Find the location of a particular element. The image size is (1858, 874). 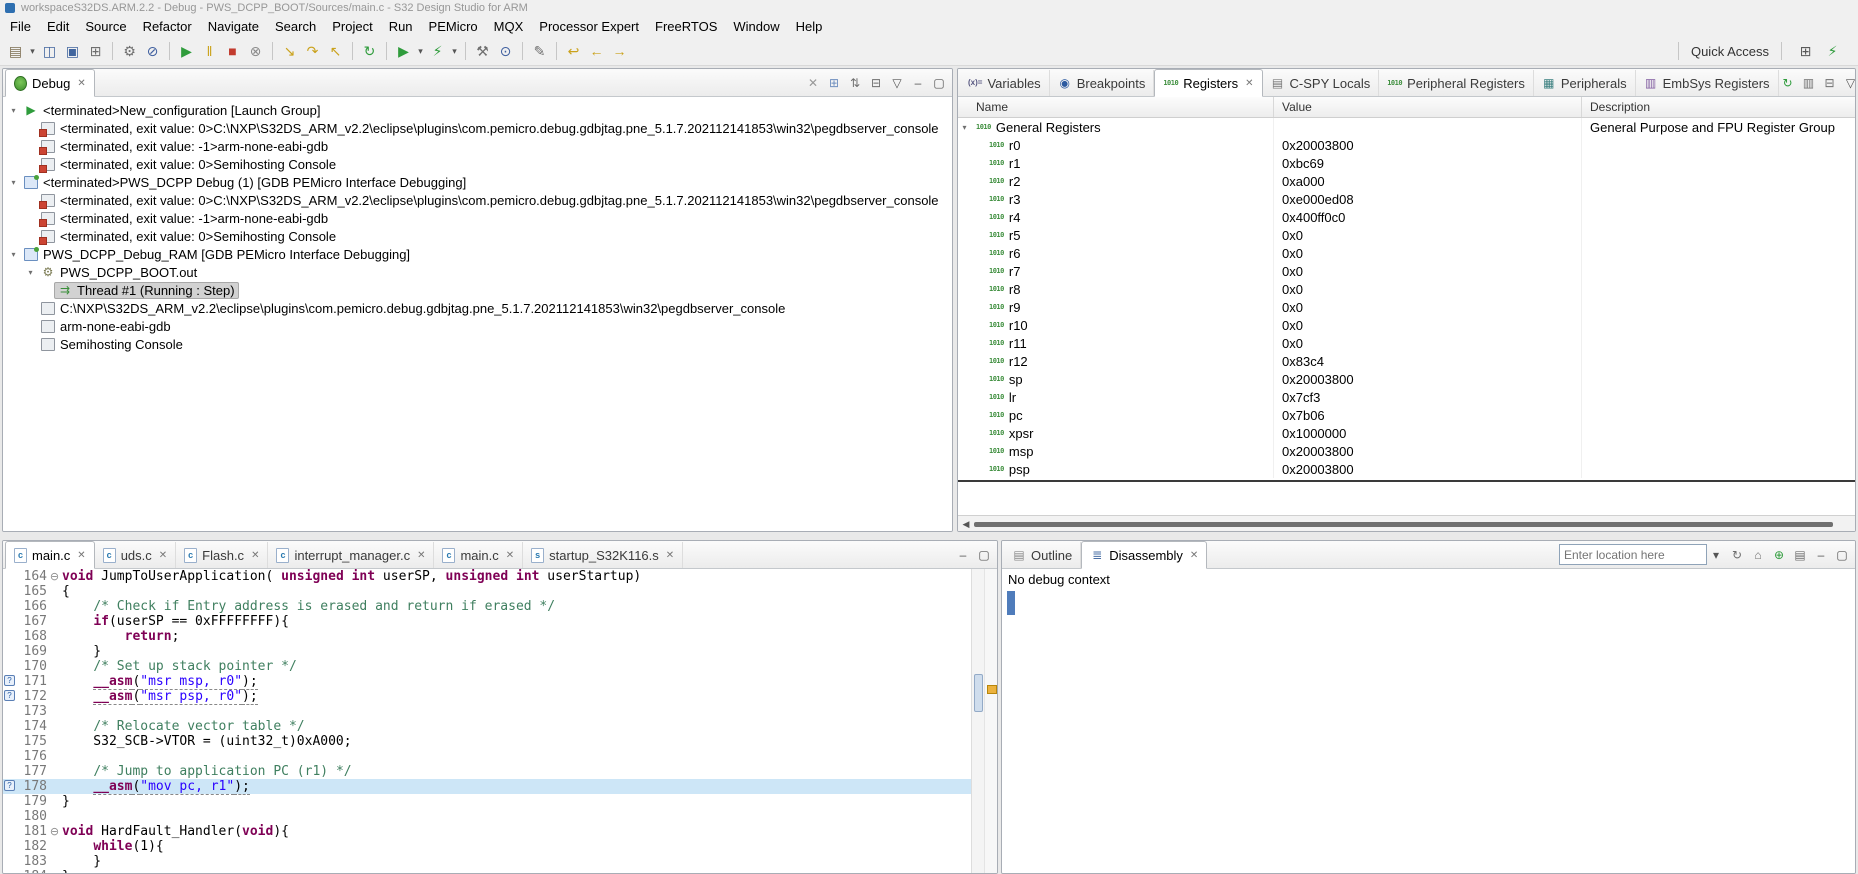

register-row: 1010 psp 0x20003800 is located at coordinates (1406, 469).